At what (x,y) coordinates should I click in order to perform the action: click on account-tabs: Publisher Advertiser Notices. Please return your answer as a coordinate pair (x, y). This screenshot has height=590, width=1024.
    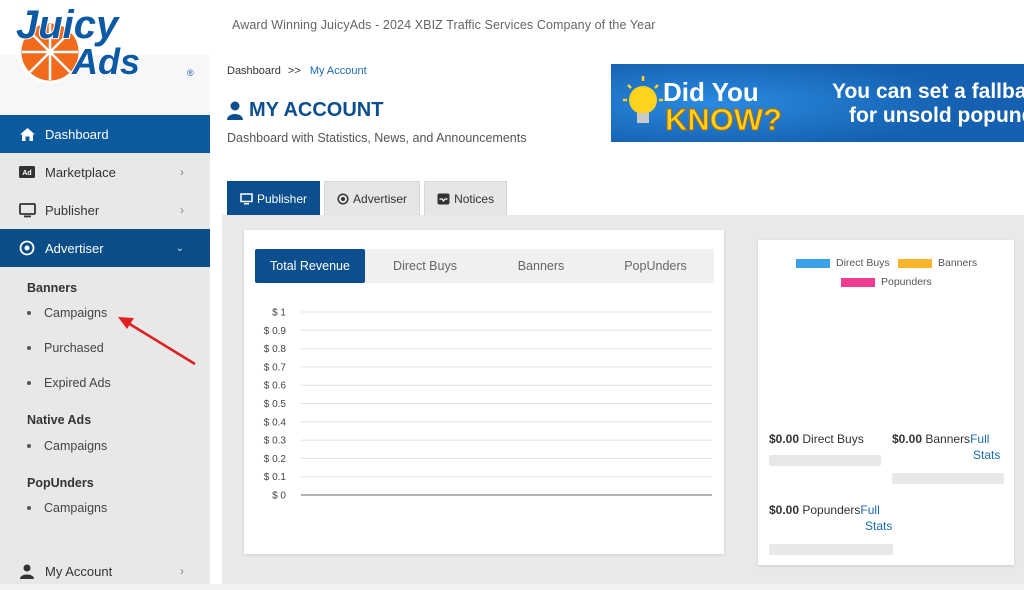
    Looking at the image, I should click on (369, 198).